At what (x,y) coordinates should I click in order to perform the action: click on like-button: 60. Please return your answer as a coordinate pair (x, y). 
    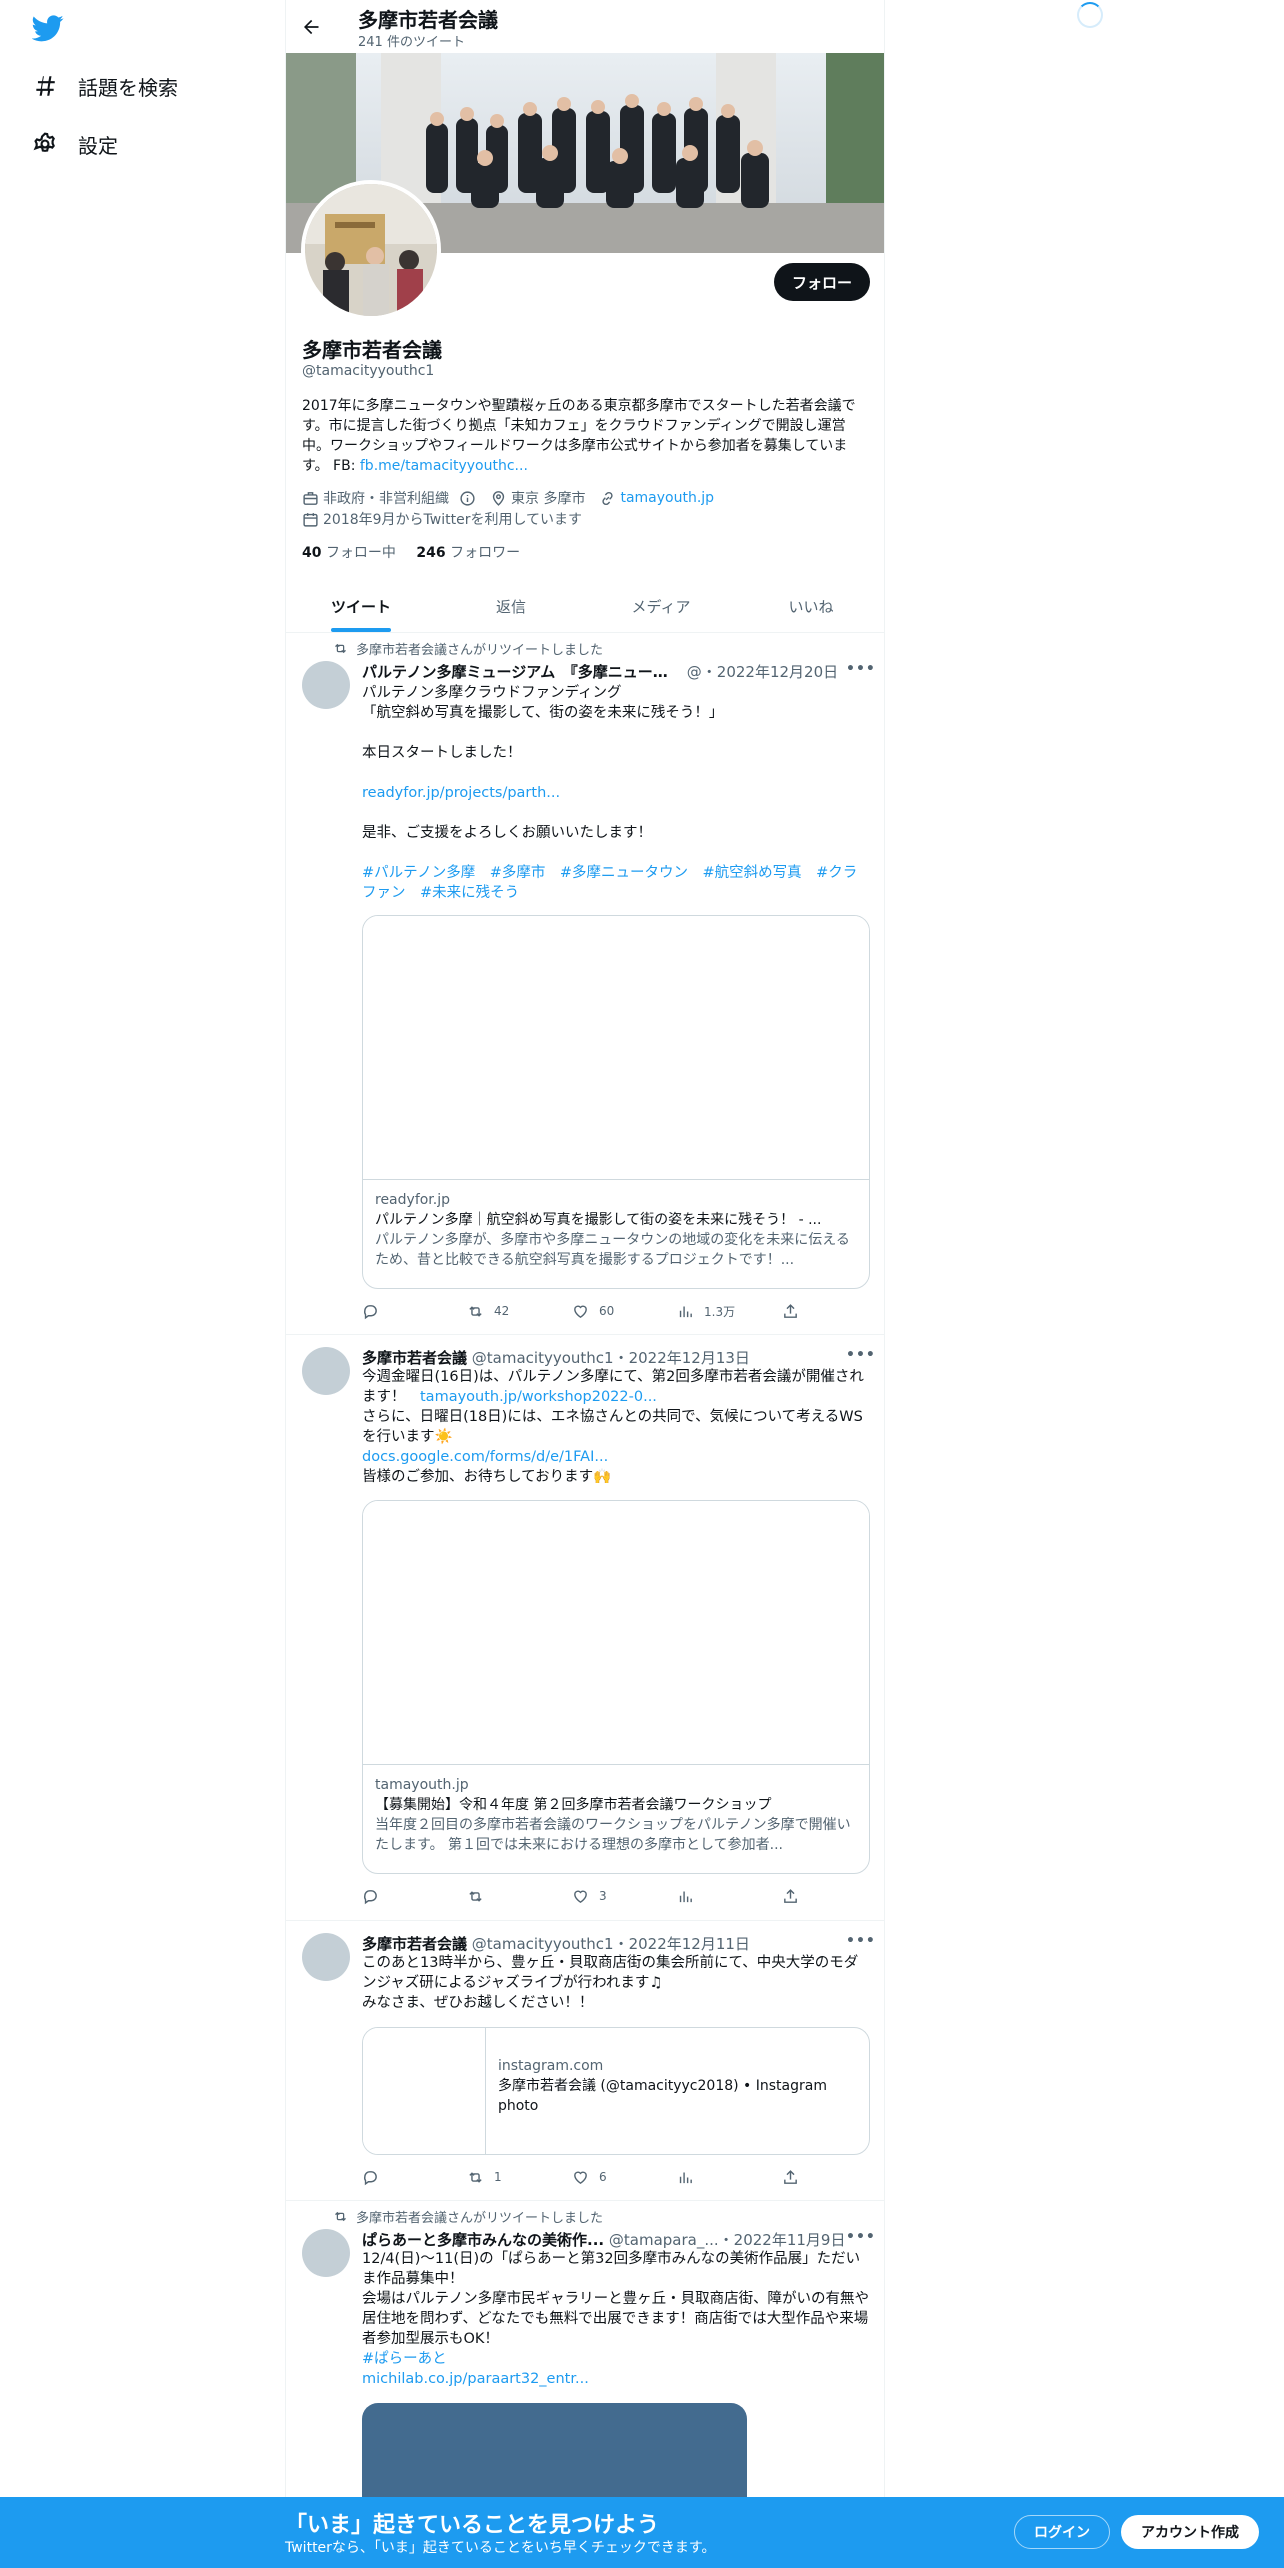
    Looking at the image, I should click on (612, 1311).